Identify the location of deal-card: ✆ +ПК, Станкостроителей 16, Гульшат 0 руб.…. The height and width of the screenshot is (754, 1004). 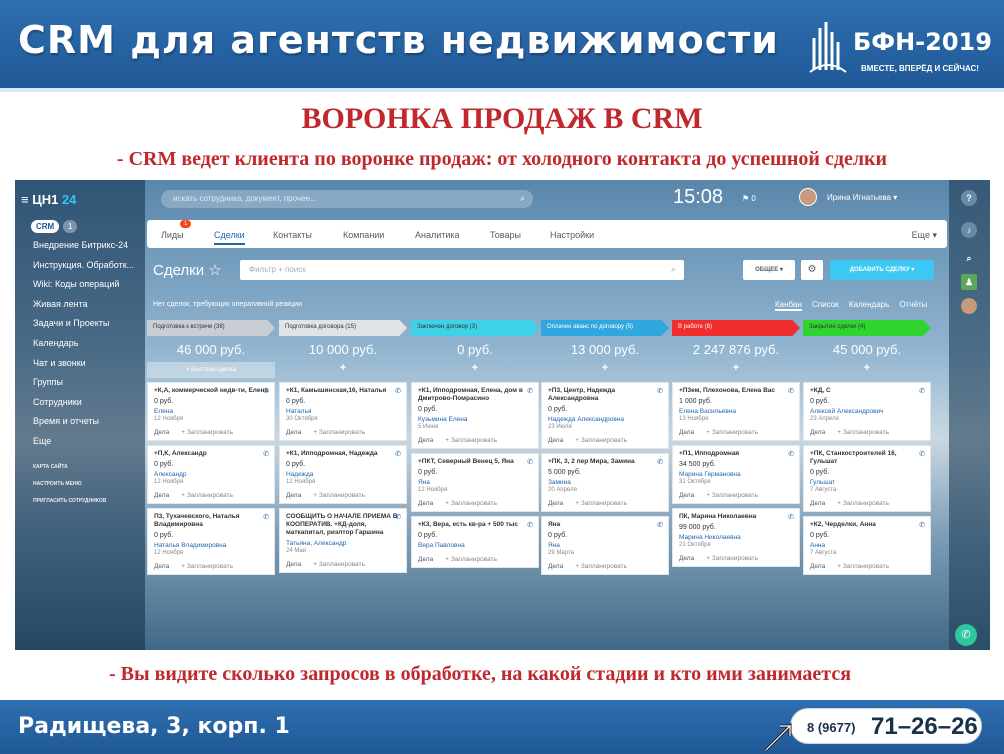
(867, 478).